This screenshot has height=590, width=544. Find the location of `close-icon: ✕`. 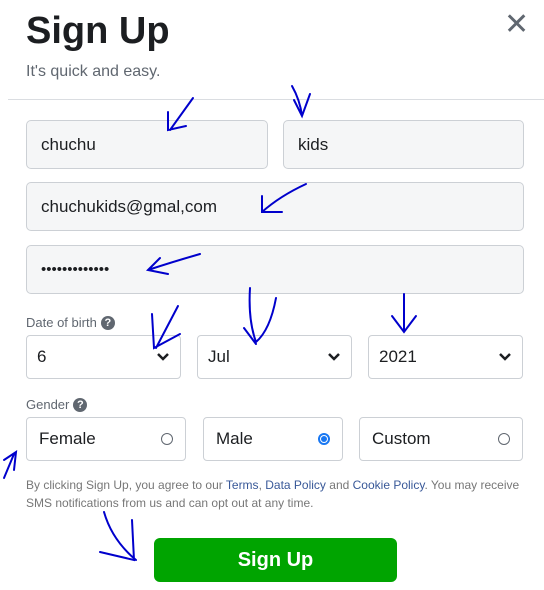

close-icon: ✕ is located at coordinates (516, 25).